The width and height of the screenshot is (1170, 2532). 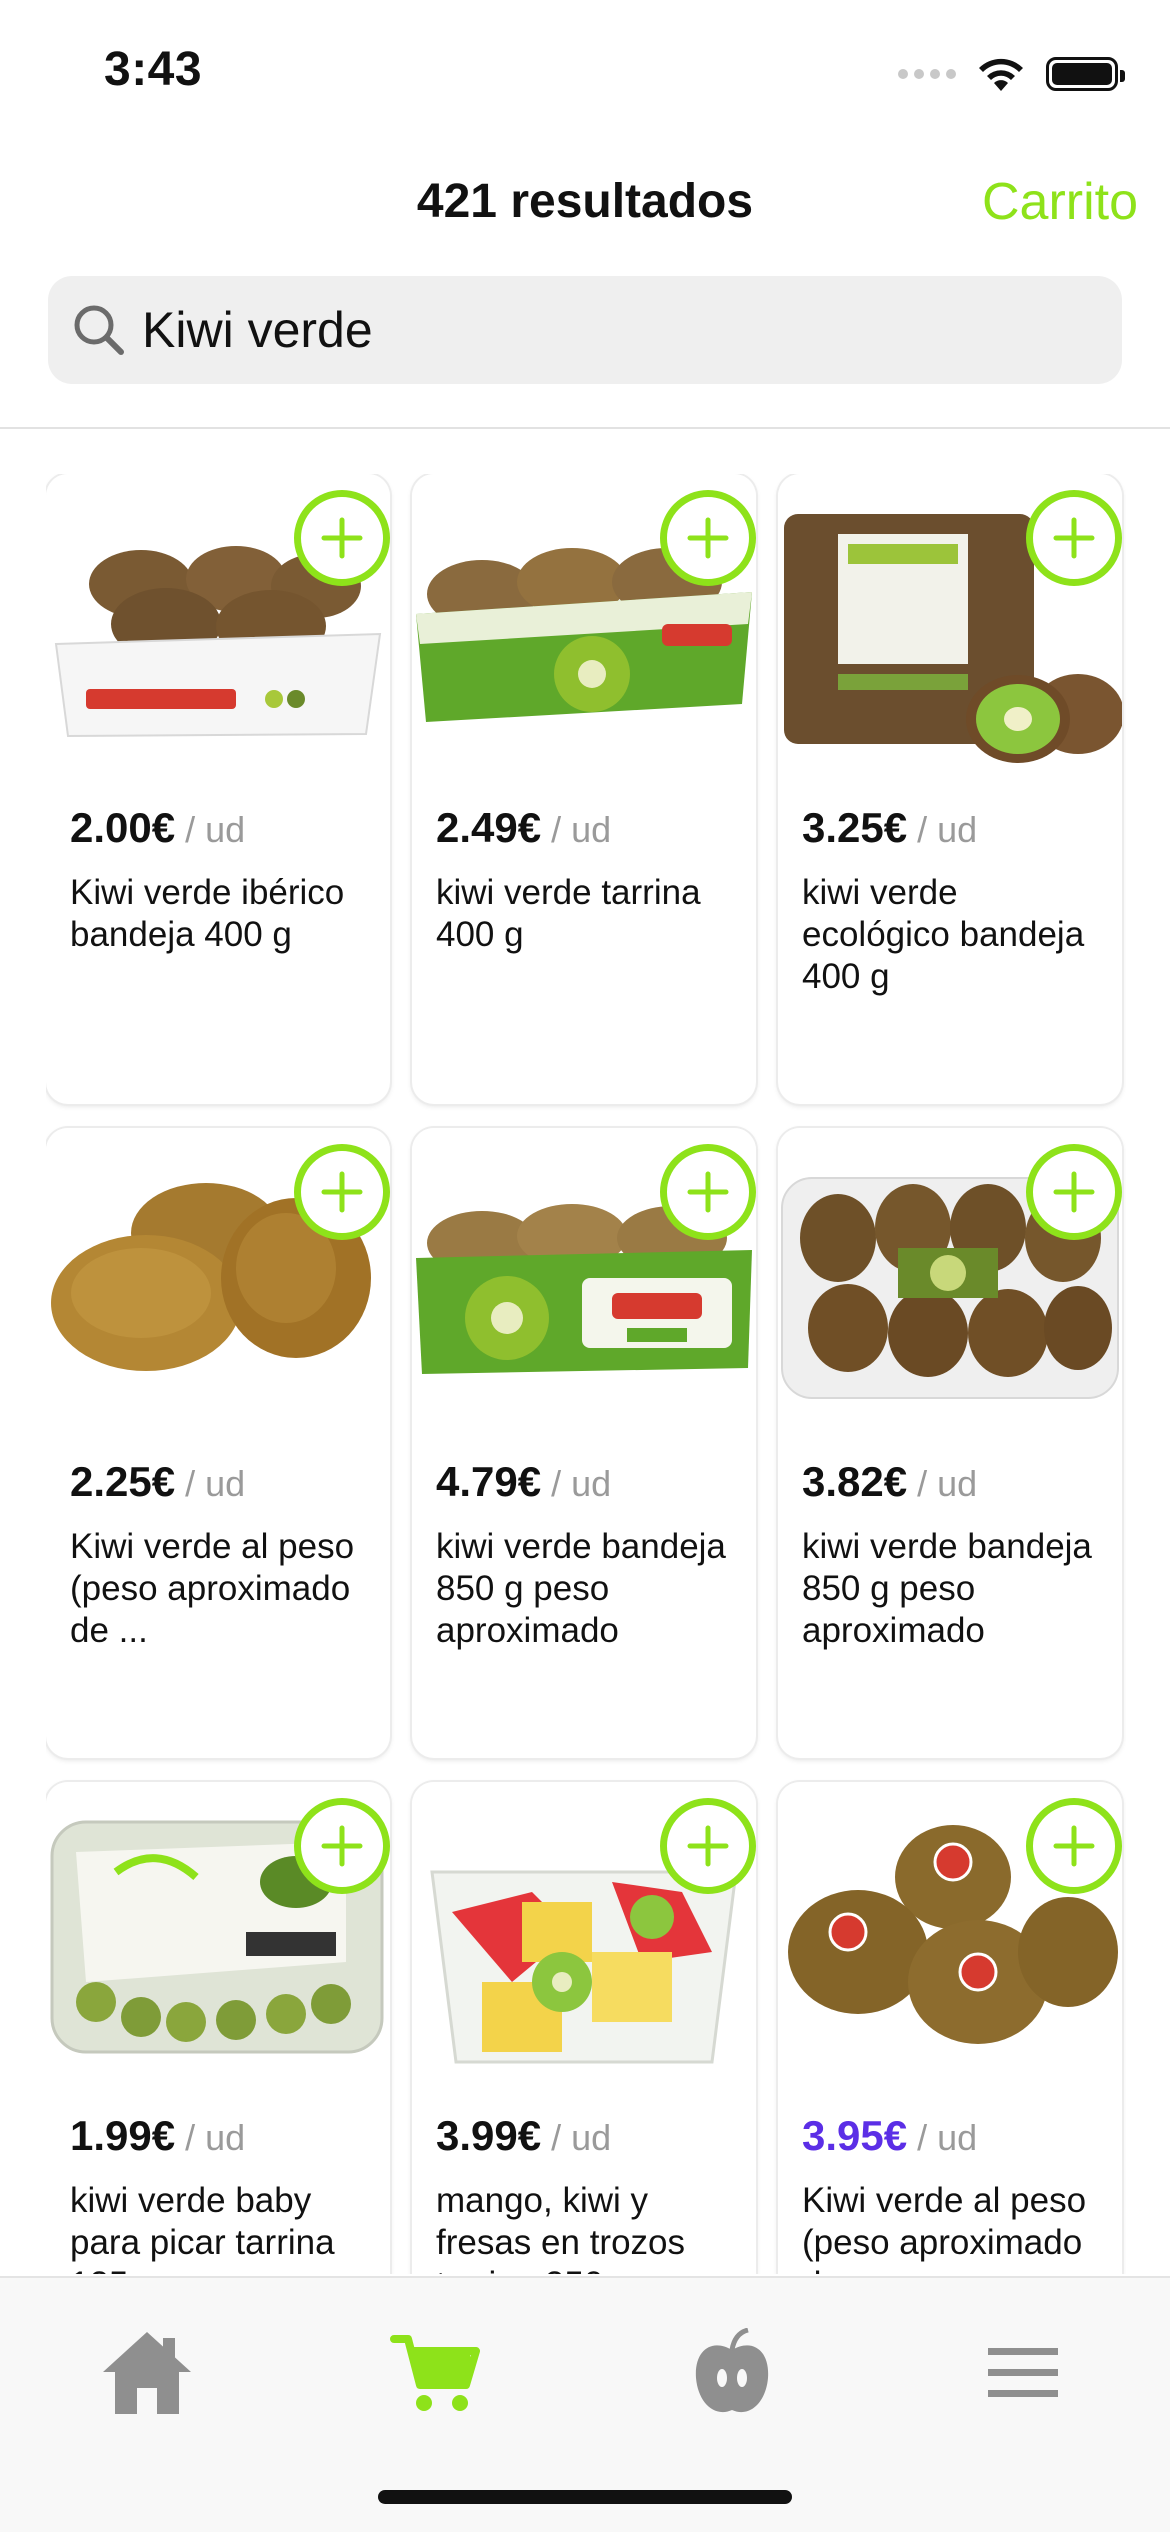 What do you see at coordinates (1001, 74) in the screenshot?
I see `wifi-icon` at bounding box center [1001, 74].